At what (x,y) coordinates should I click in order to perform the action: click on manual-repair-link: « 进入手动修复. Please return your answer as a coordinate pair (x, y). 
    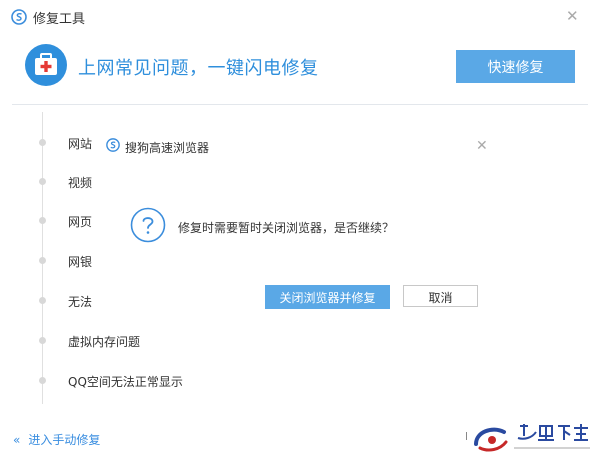
    Looking at the image, I should click on (56, 439).